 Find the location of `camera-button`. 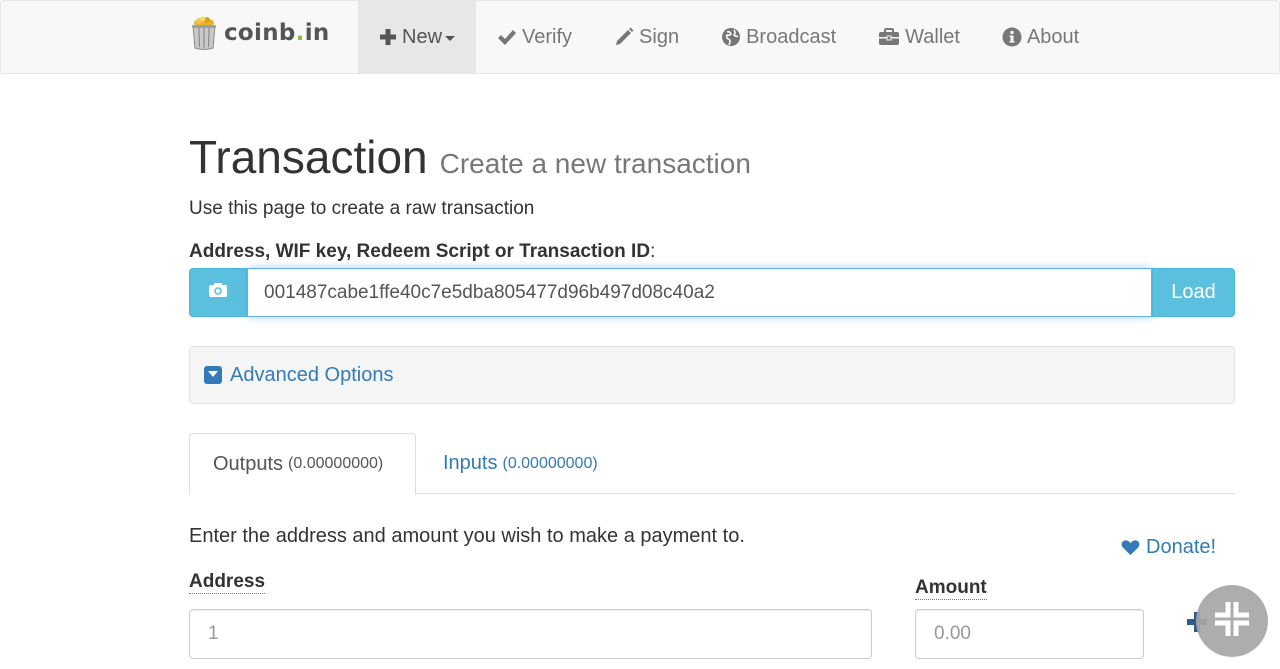

camera-button is located at coordinates (218, 292).